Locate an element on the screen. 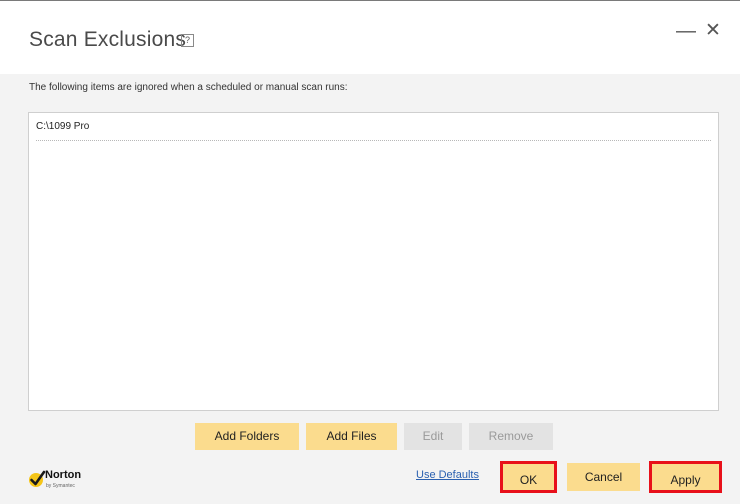  list-item: C:\1099 Pro is located at coordinates (373, 130).